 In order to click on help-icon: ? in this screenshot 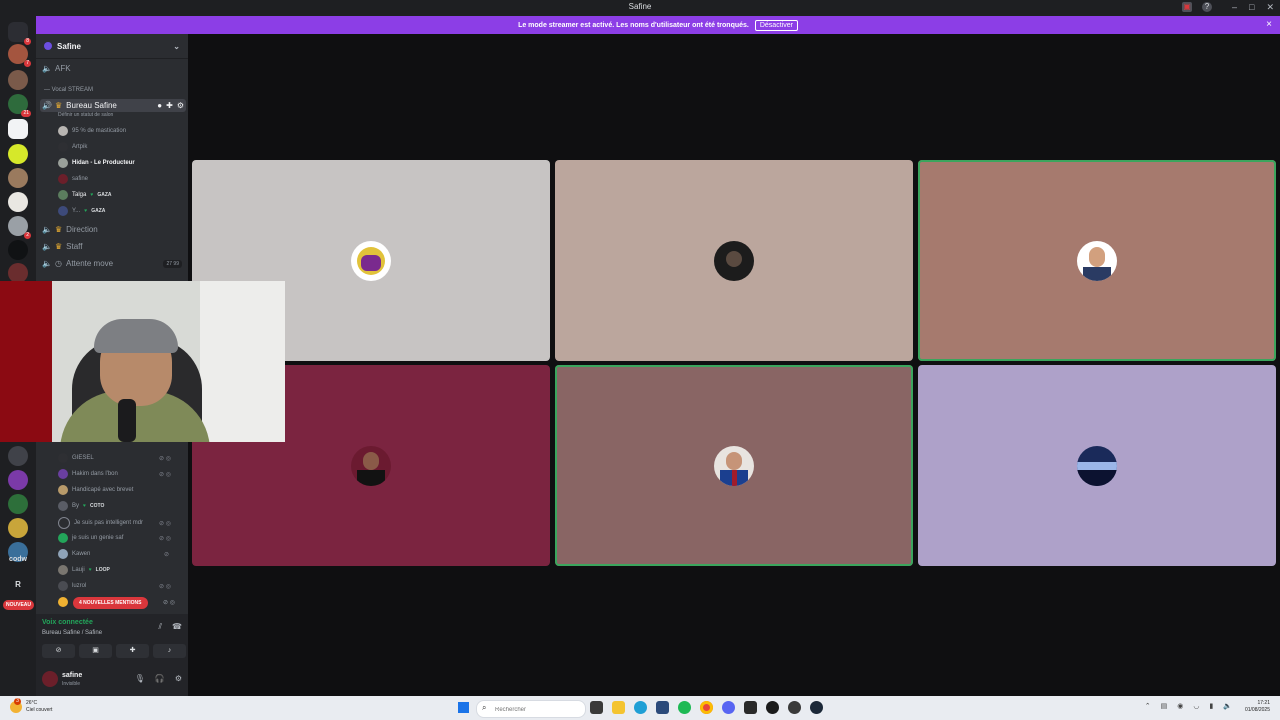, I will do `click(1207, 7)`.